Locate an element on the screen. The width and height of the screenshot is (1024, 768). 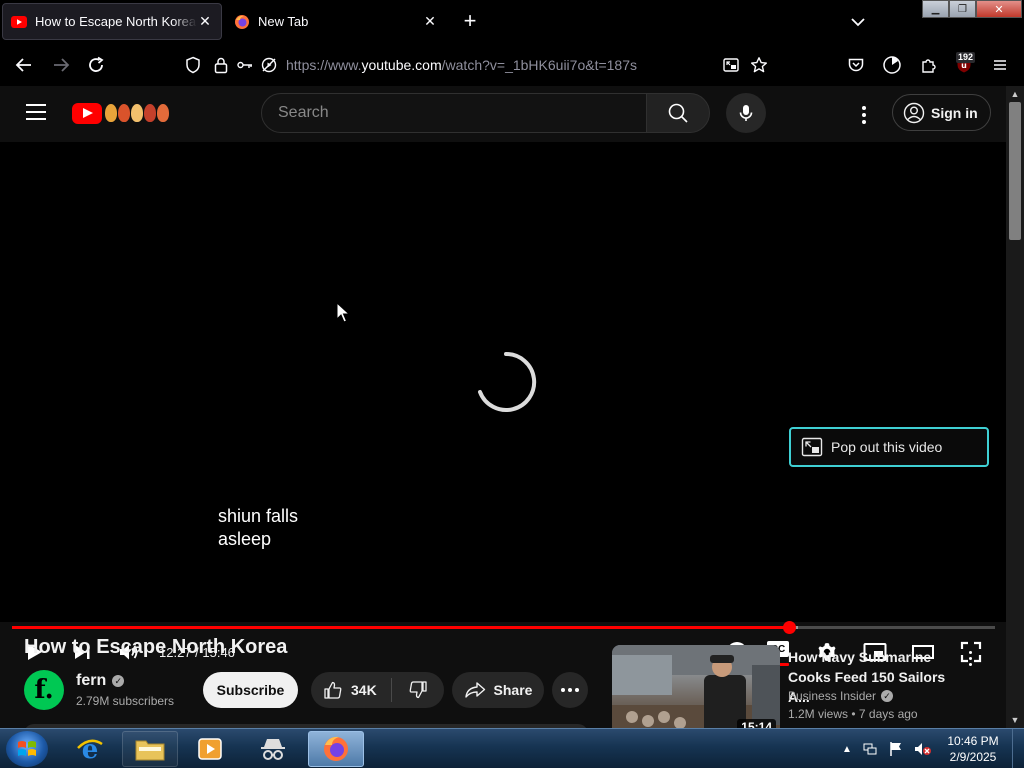
extensions-puzzle-icon is located at coordinates (929, 65).